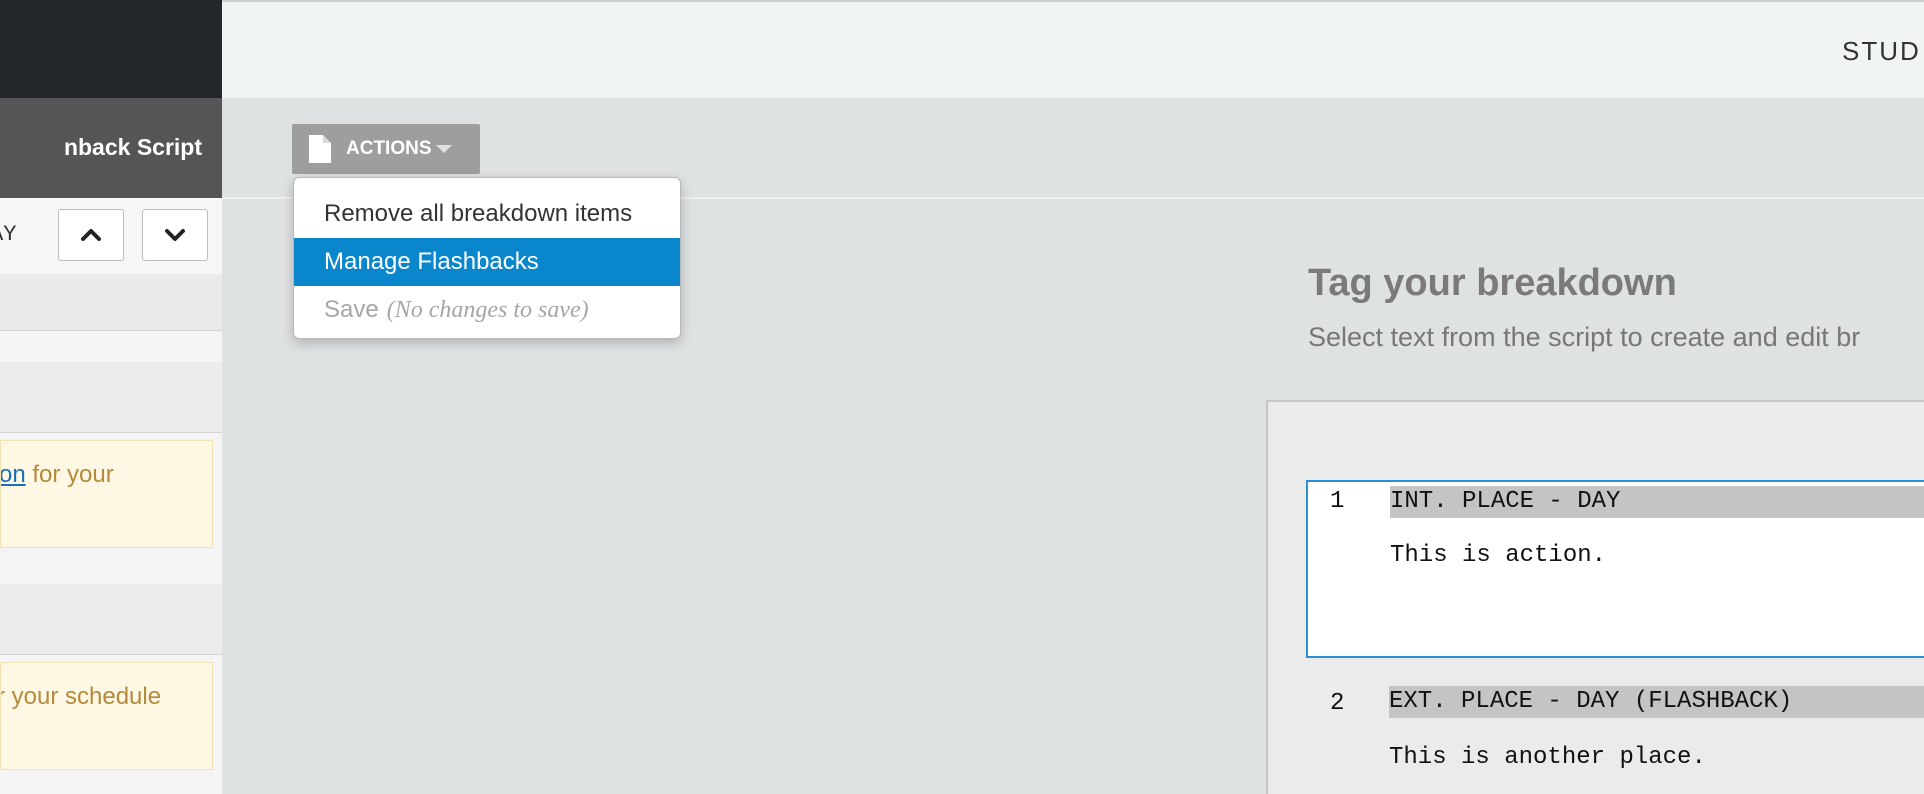  What do you see at coordinates (1073, 49) in the screenshot?
I see `top-bar: STUD` at bounding box center [1073, 49].